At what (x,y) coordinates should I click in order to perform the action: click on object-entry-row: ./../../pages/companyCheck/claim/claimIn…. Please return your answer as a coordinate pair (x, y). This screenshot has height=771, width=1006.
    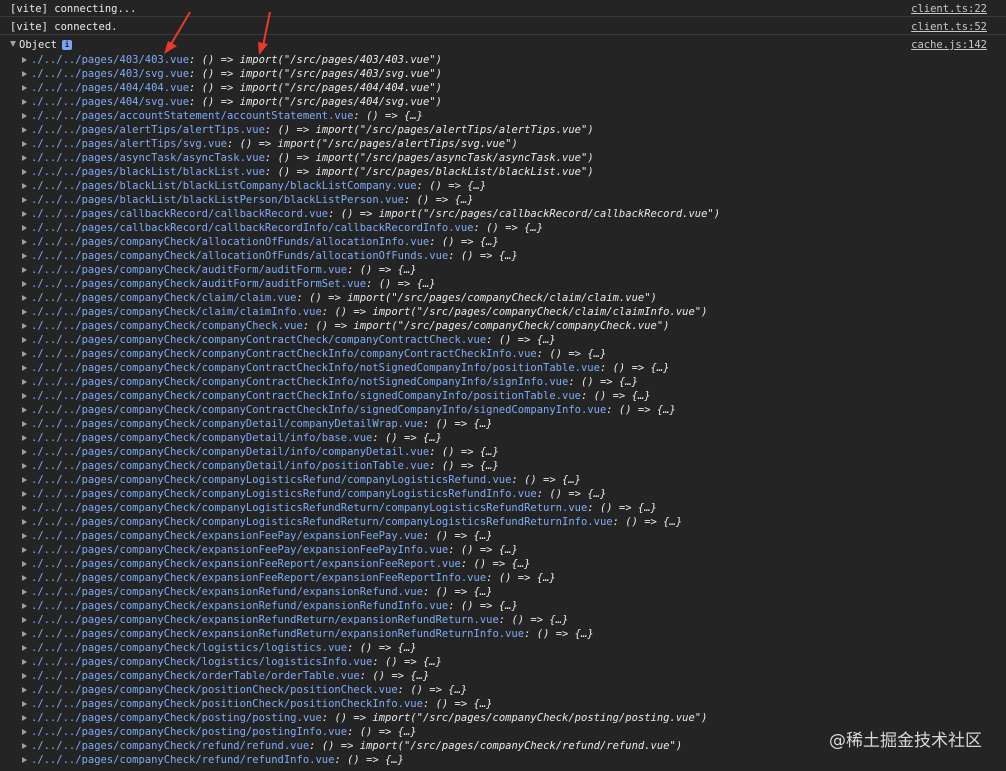
    Looking at the image, I should click on (503, 312).